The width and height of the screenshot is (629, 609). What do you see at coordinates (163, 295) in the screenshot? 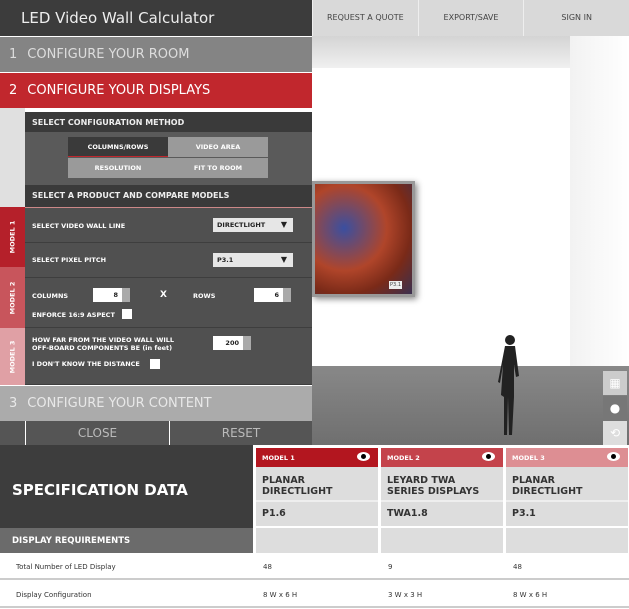
I see `times-label: X` at bounding box center [163, 295].